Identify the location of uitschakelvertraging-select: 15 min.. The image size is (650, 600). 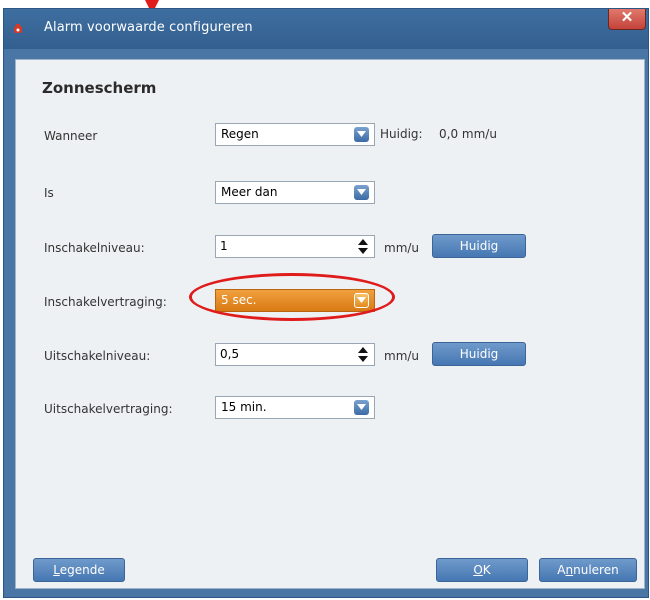
(295, 407).